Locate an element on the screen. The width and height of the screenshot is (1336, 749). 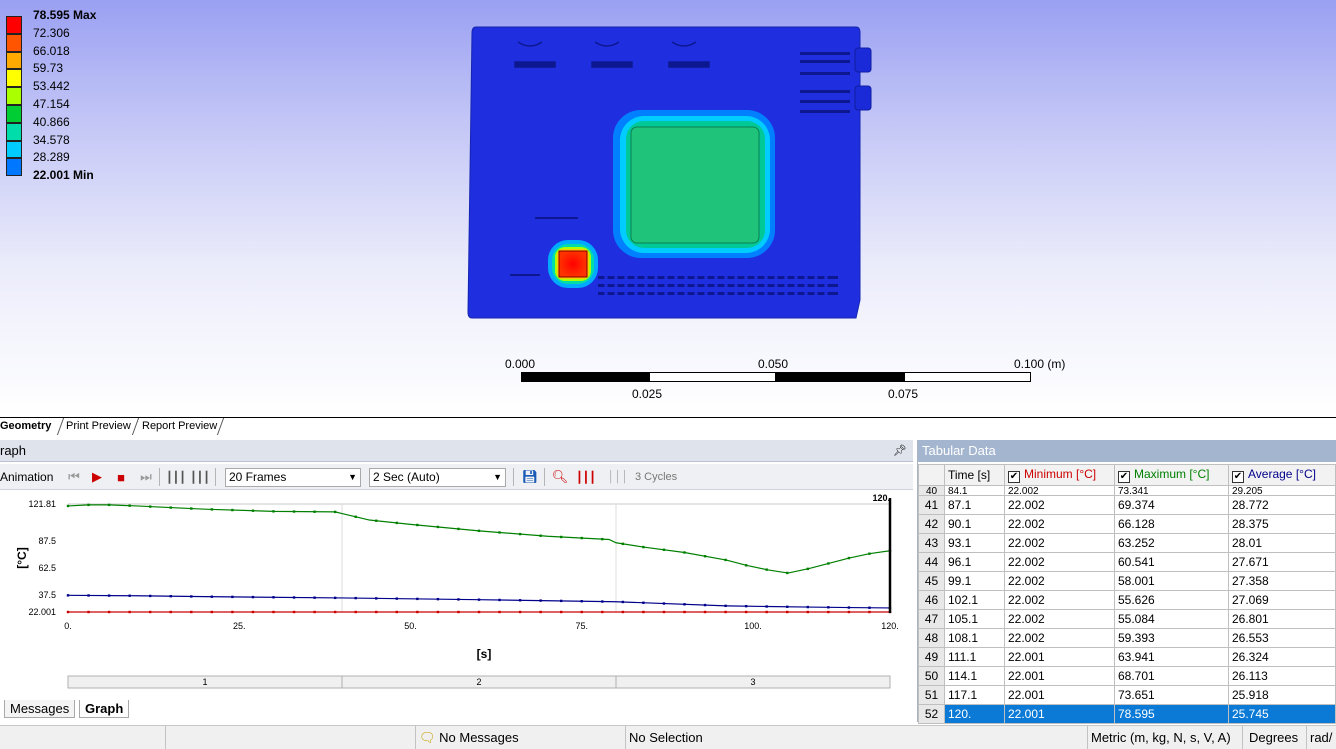
result-sets-icon: ┃┃┃ is located at coordinates (200, 477).